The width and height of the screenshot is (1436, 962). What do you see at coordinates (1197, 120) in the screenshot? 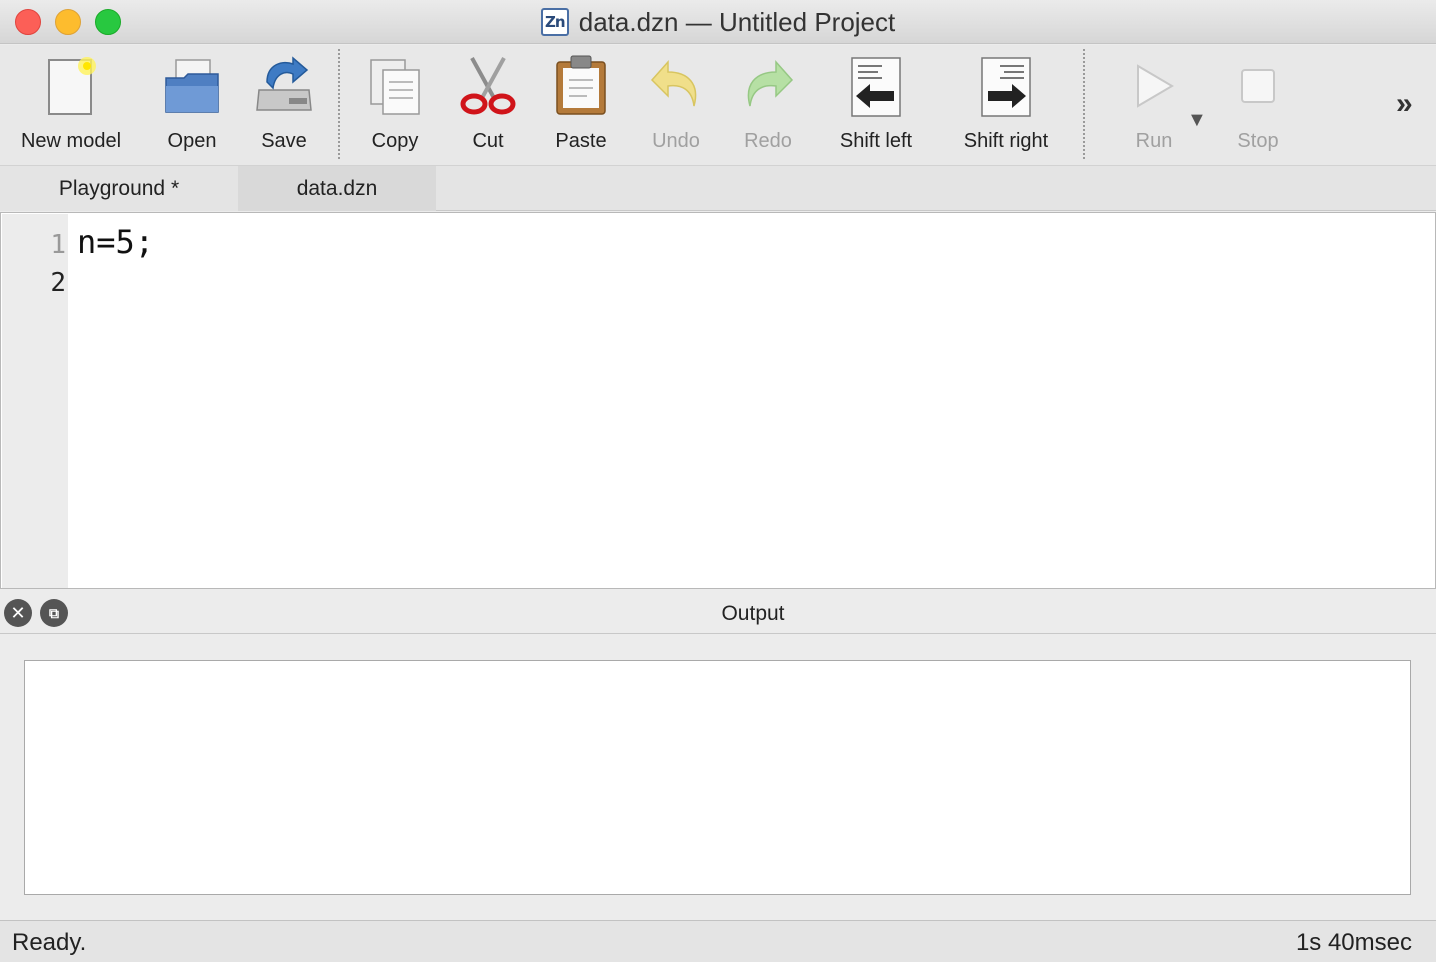
I see `run-dropdown-chevron-down-icon: ▼` at bounding box center [1197, 120].